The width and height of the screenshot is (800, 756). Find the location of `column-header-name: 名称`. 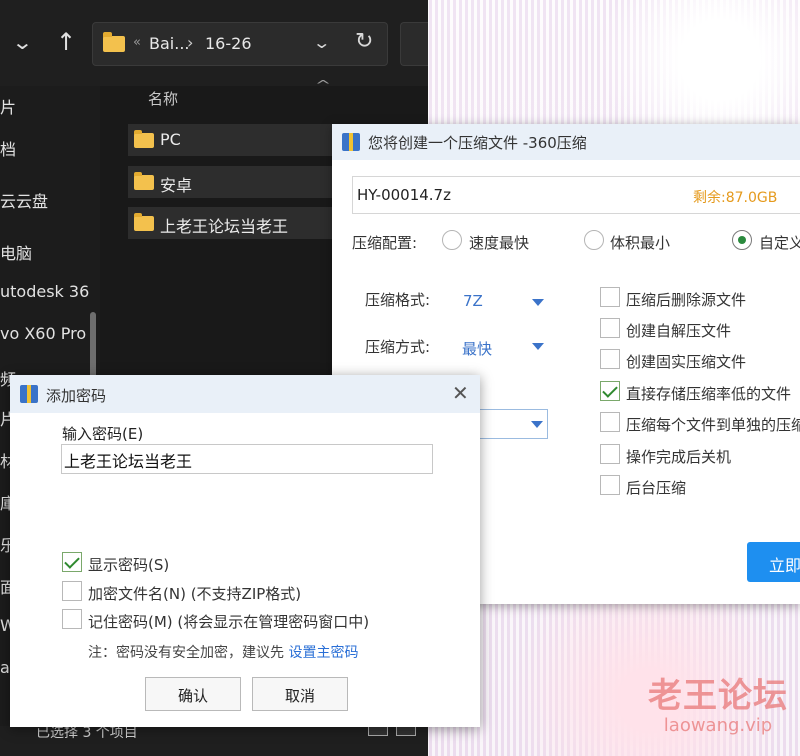

column-header-name: 名称 is located at coordinates (163, 98).